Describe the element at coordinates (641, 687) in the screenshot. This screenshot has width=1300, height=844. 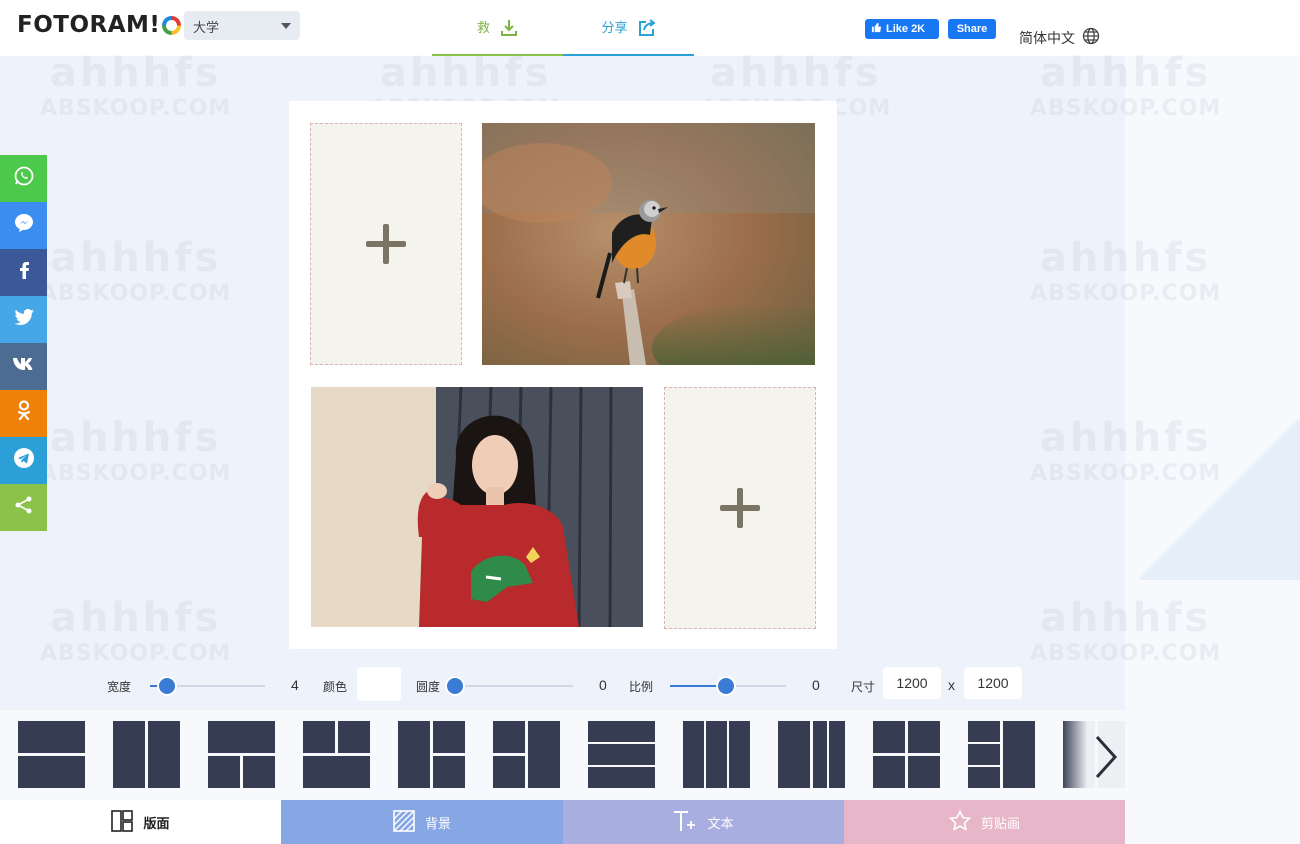
I see `ratio-label: 比例` at that location.